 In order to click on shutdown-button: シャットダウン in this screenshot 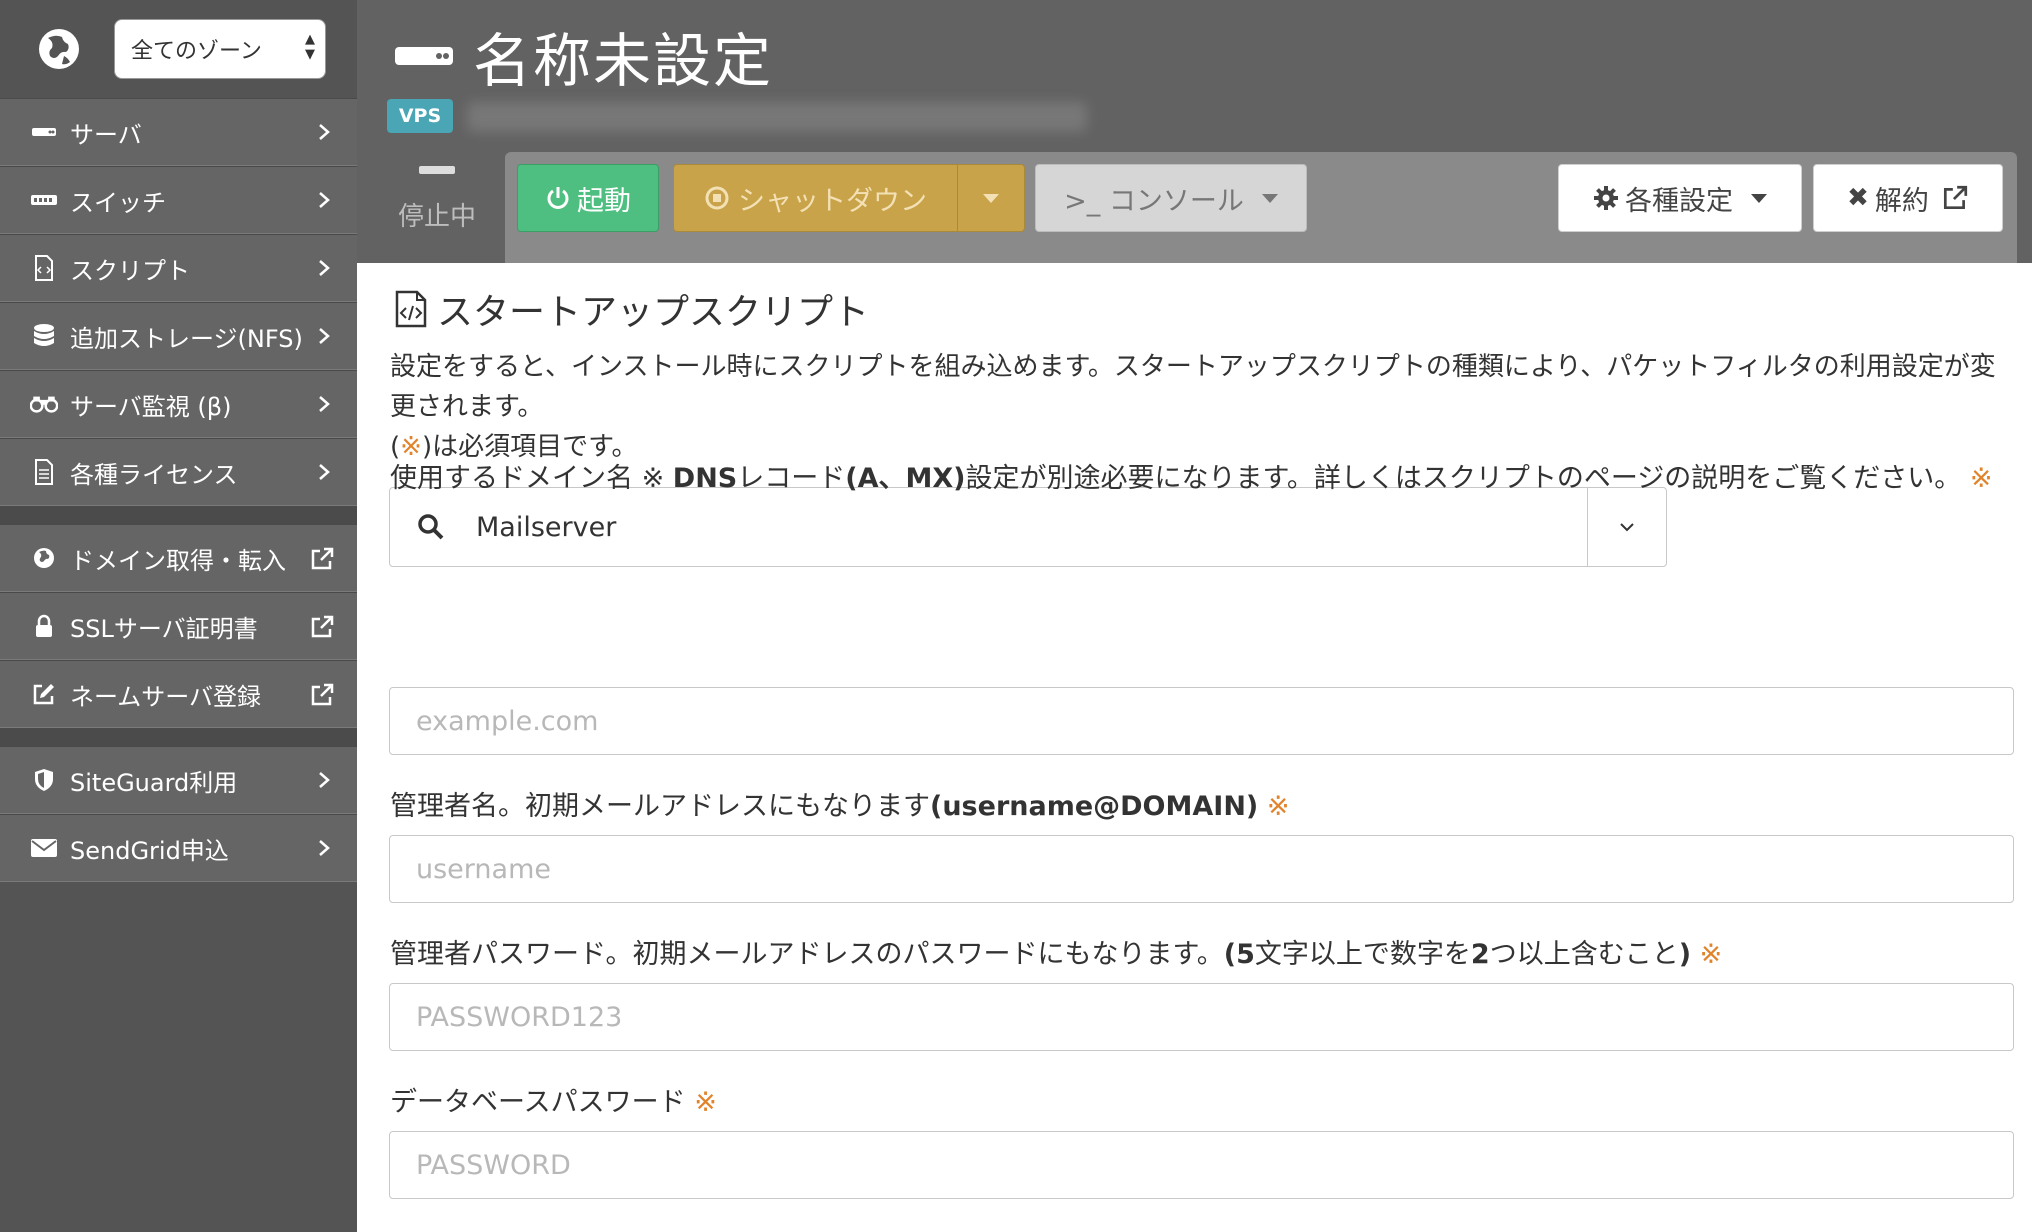, I will do `click(815, 198)`.